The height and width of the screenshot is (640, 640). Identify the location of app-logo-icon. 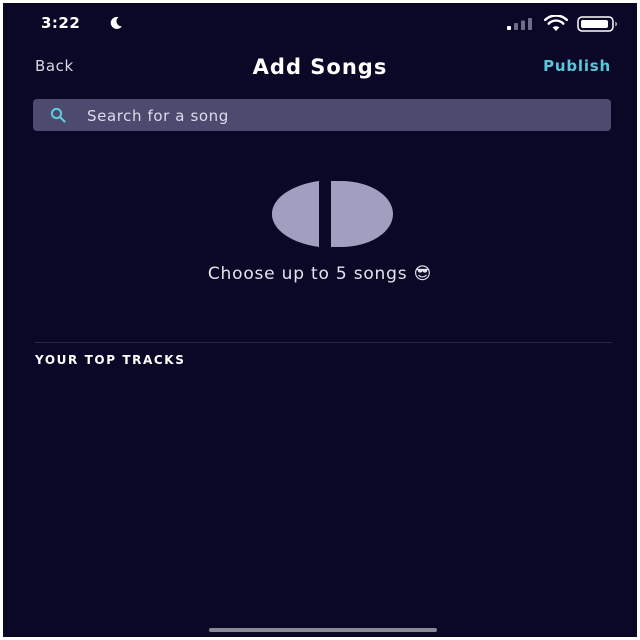
(332, 214).